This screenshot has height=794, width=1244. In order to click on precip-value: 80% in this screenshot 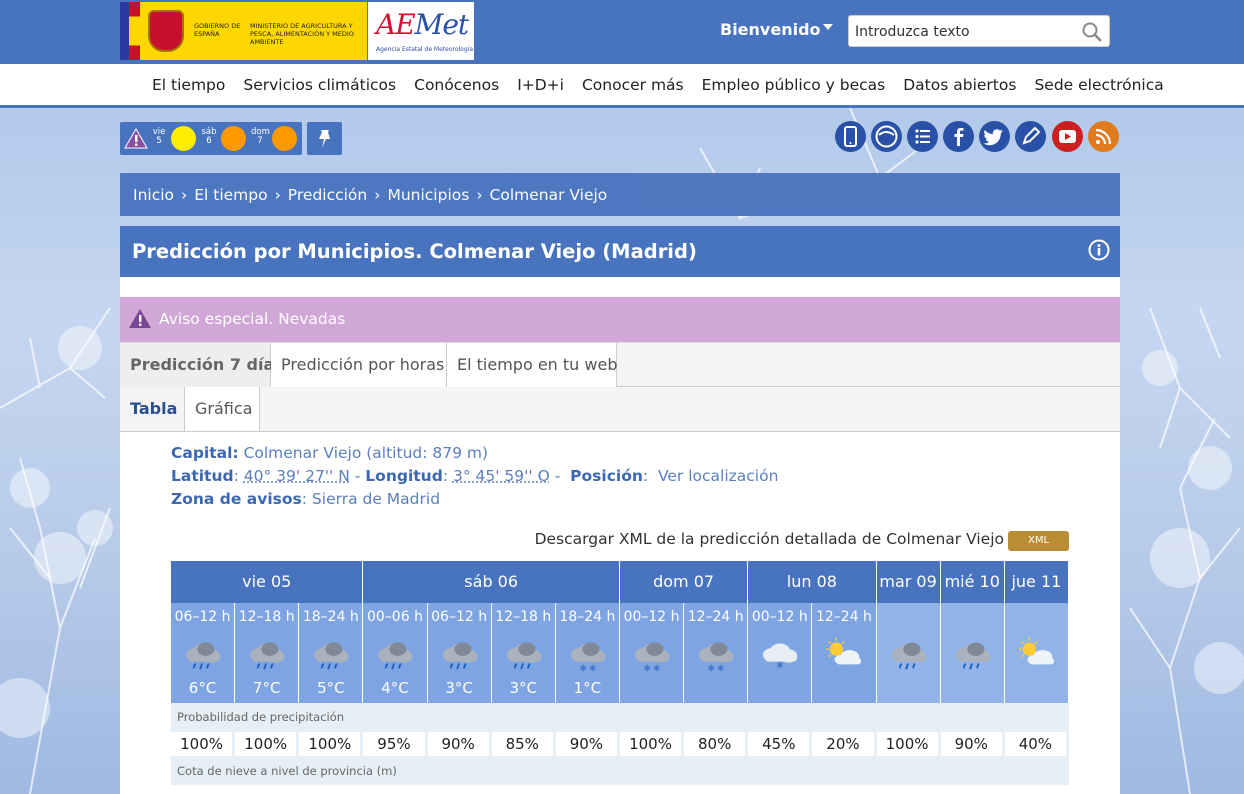, I will do `click(716, 744)`.